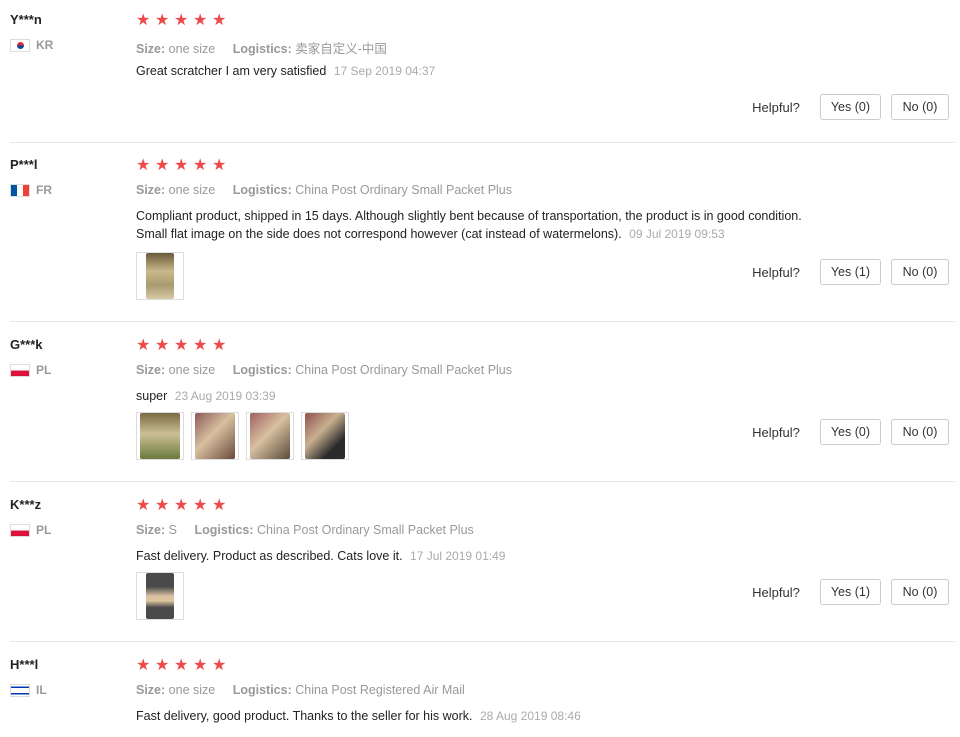 This screenshot has width=960, height=737. I want to click on reviewer-name: Y***n, so click(26, 19).